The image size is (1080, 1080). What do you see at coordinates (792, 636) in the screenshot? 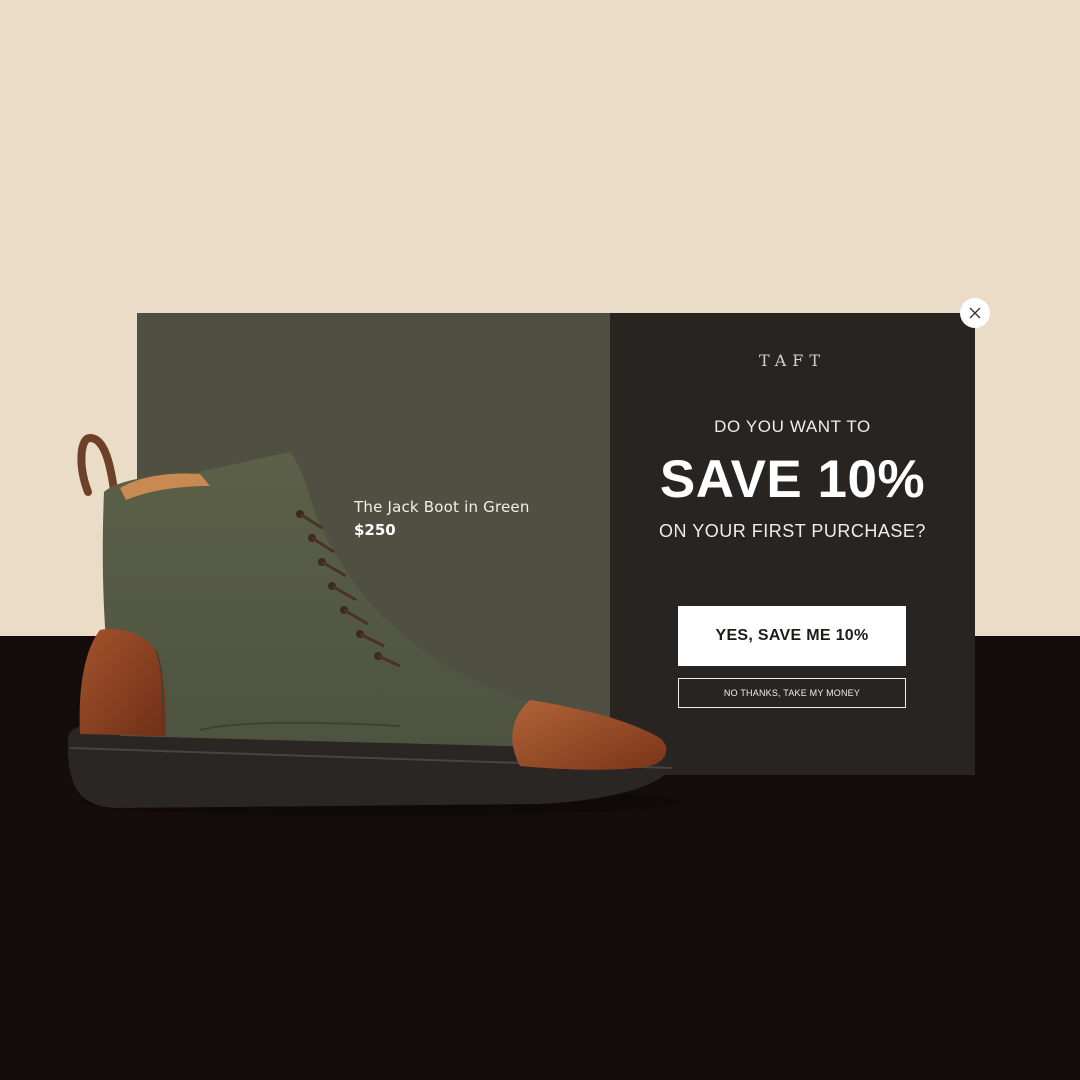
I see `accept-discount-button: YES, SAVE ME 10%` at bounding box center [792, 636].